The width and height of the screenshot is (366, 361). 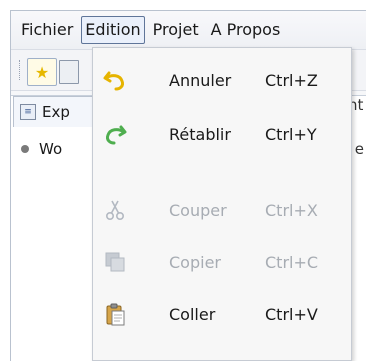 What do you see at coordinates (200, 80) in the screenshot?
I see `undo-label: Annuler` at bounding box center [200, 80].